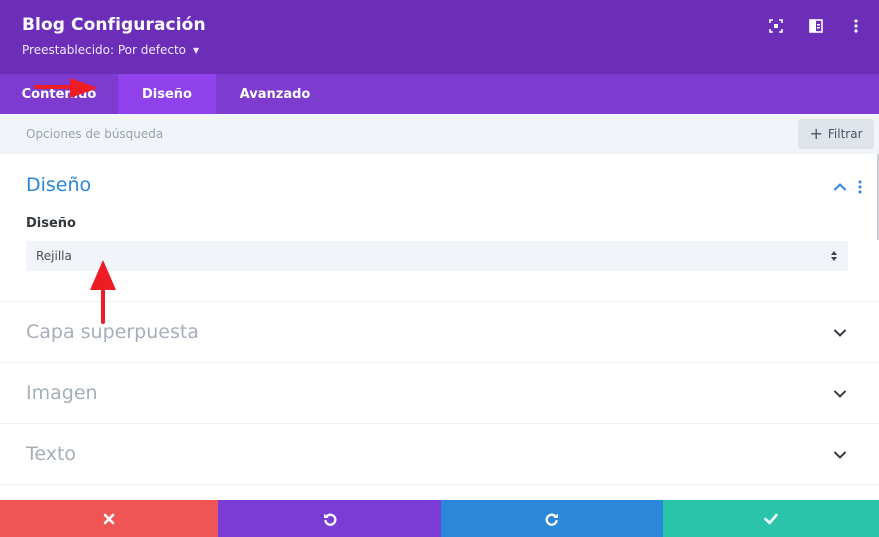 The height and width of the screenshot is (537, 879). What do you see at coordinates (439, 94) in the screenshot?
I see `tab-bar: Contenido Diseño Avanzado` at bounding box center [439, 94].